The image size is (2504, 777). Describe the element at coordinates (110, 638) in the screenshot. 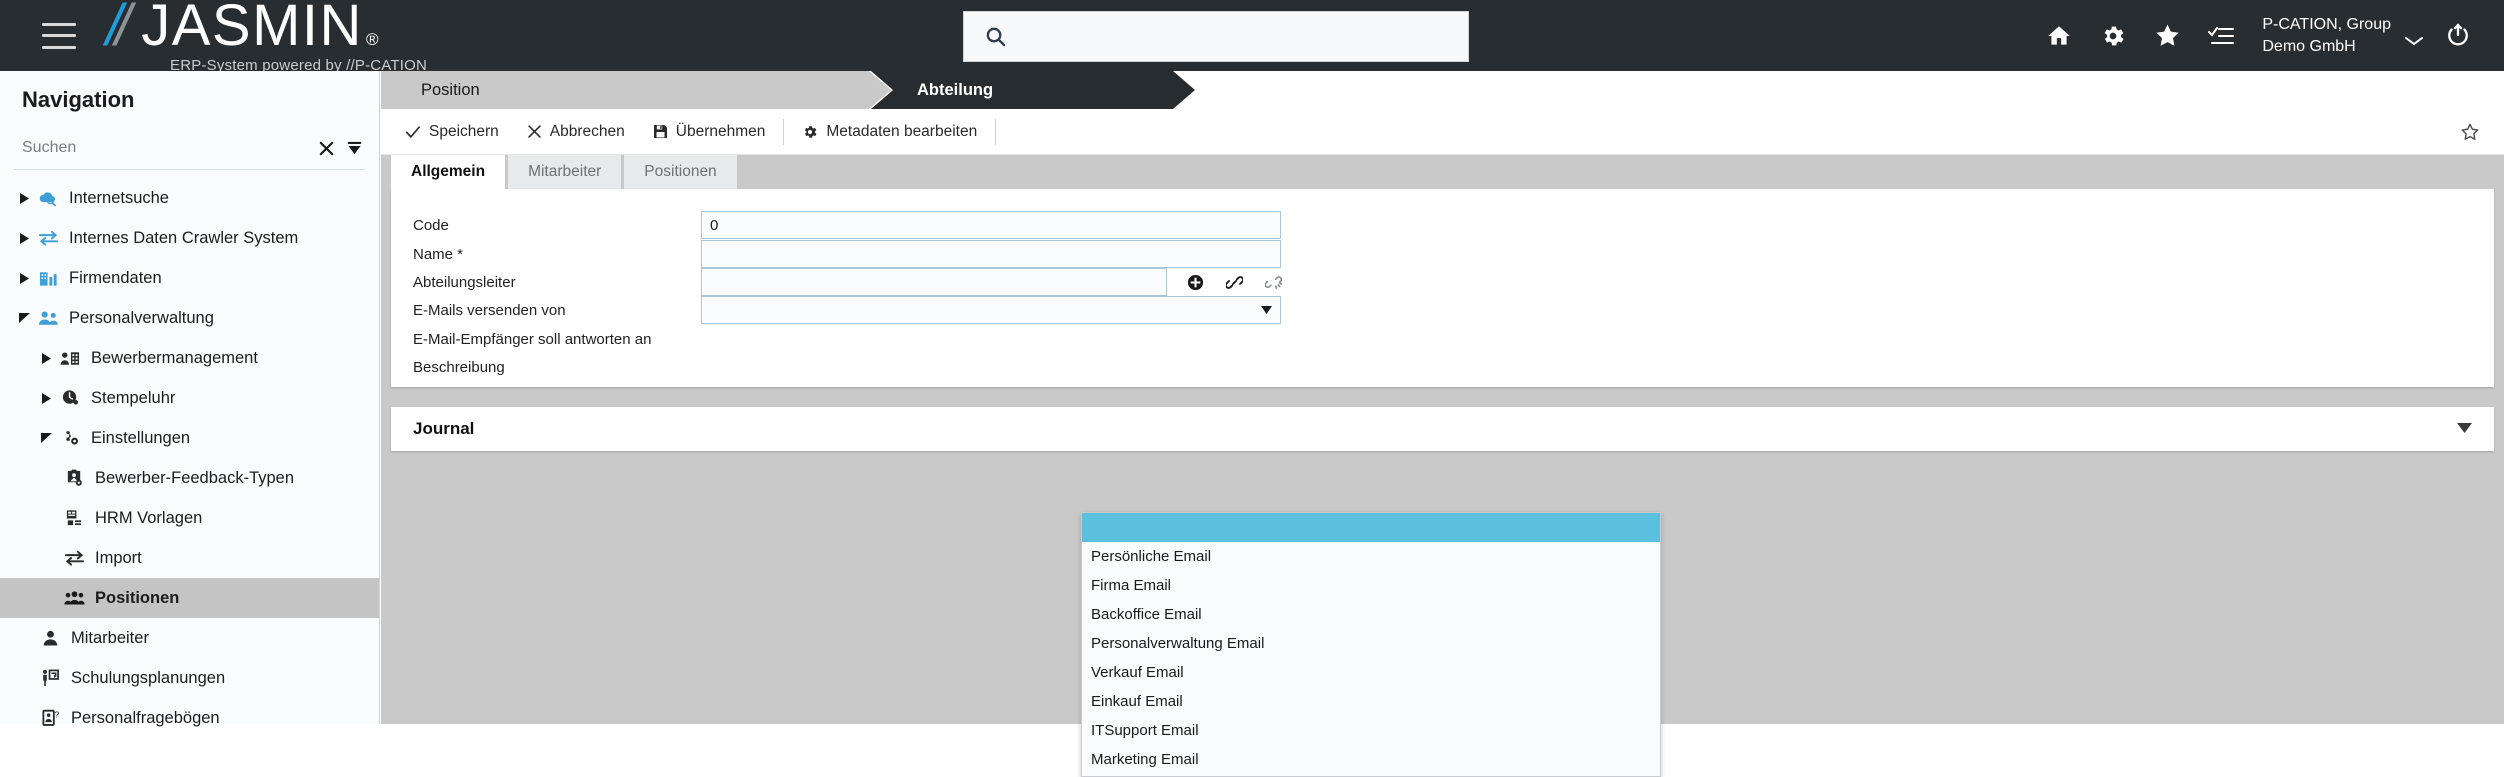

I see `sidebar-item-label: Mitarbeiter` at that location.